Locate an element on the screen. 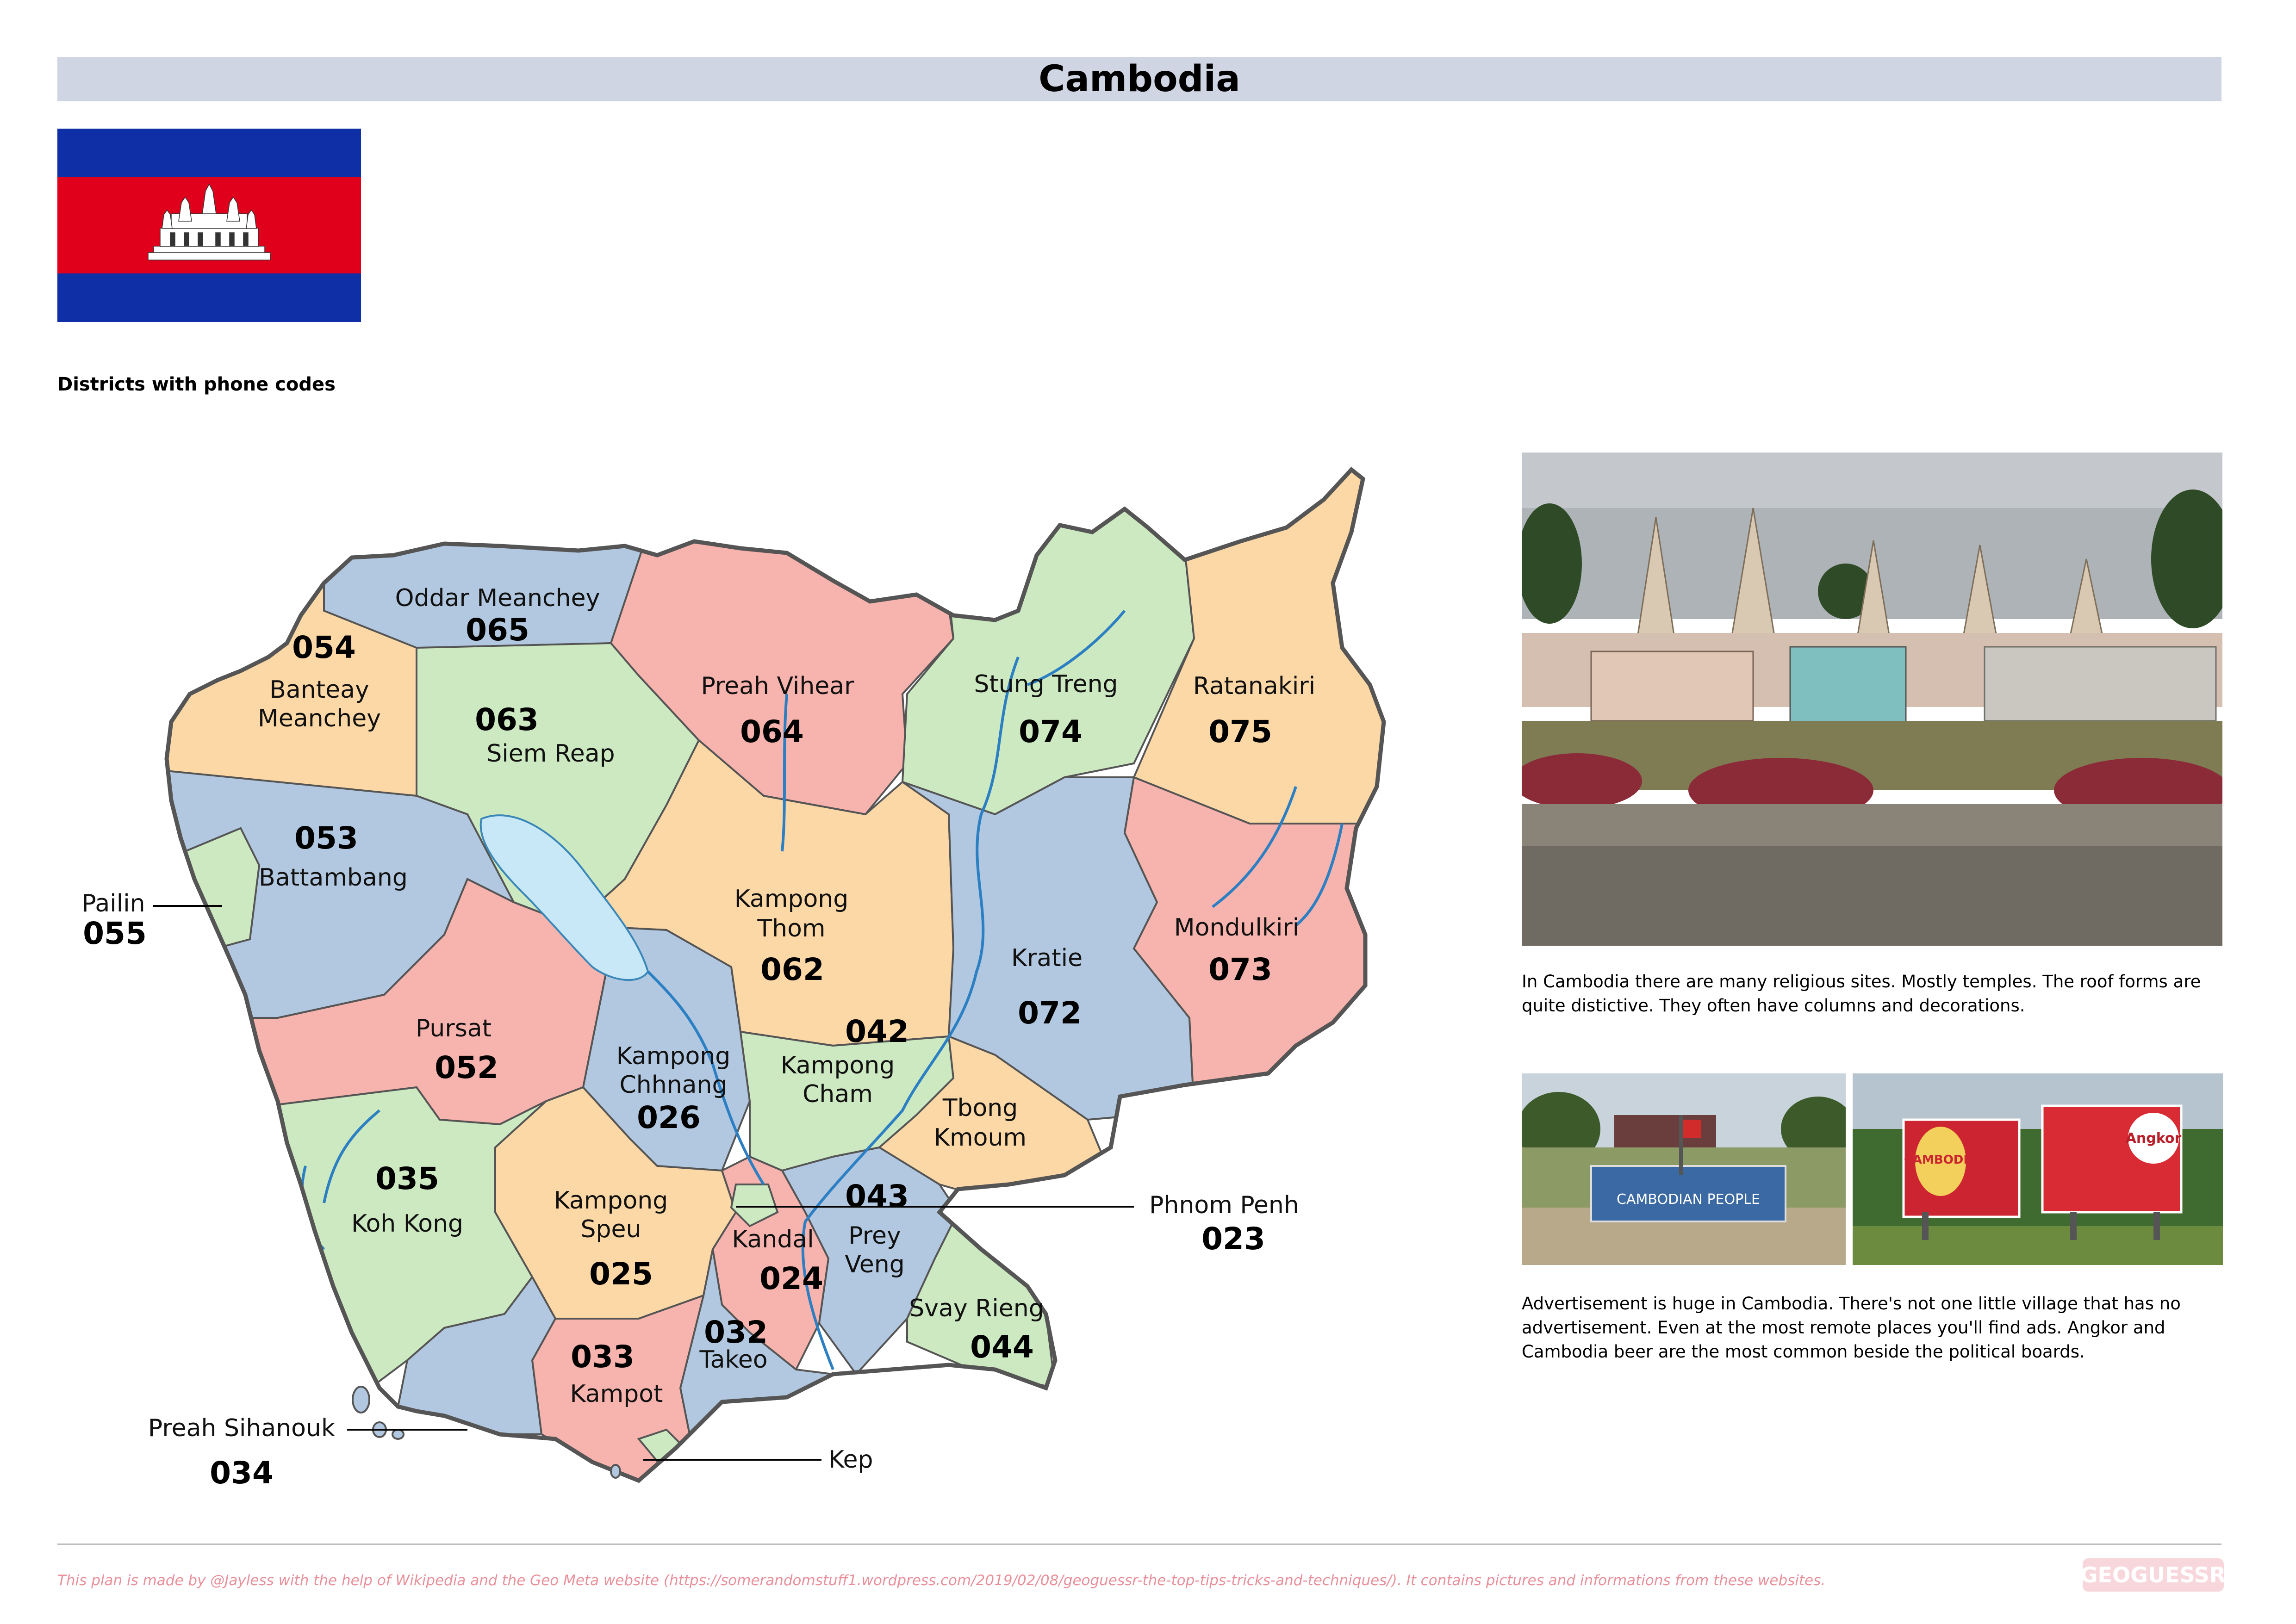 This screenshot has height=1624, width=2296. province-label: 032 is located at coordinates (736, 1332).